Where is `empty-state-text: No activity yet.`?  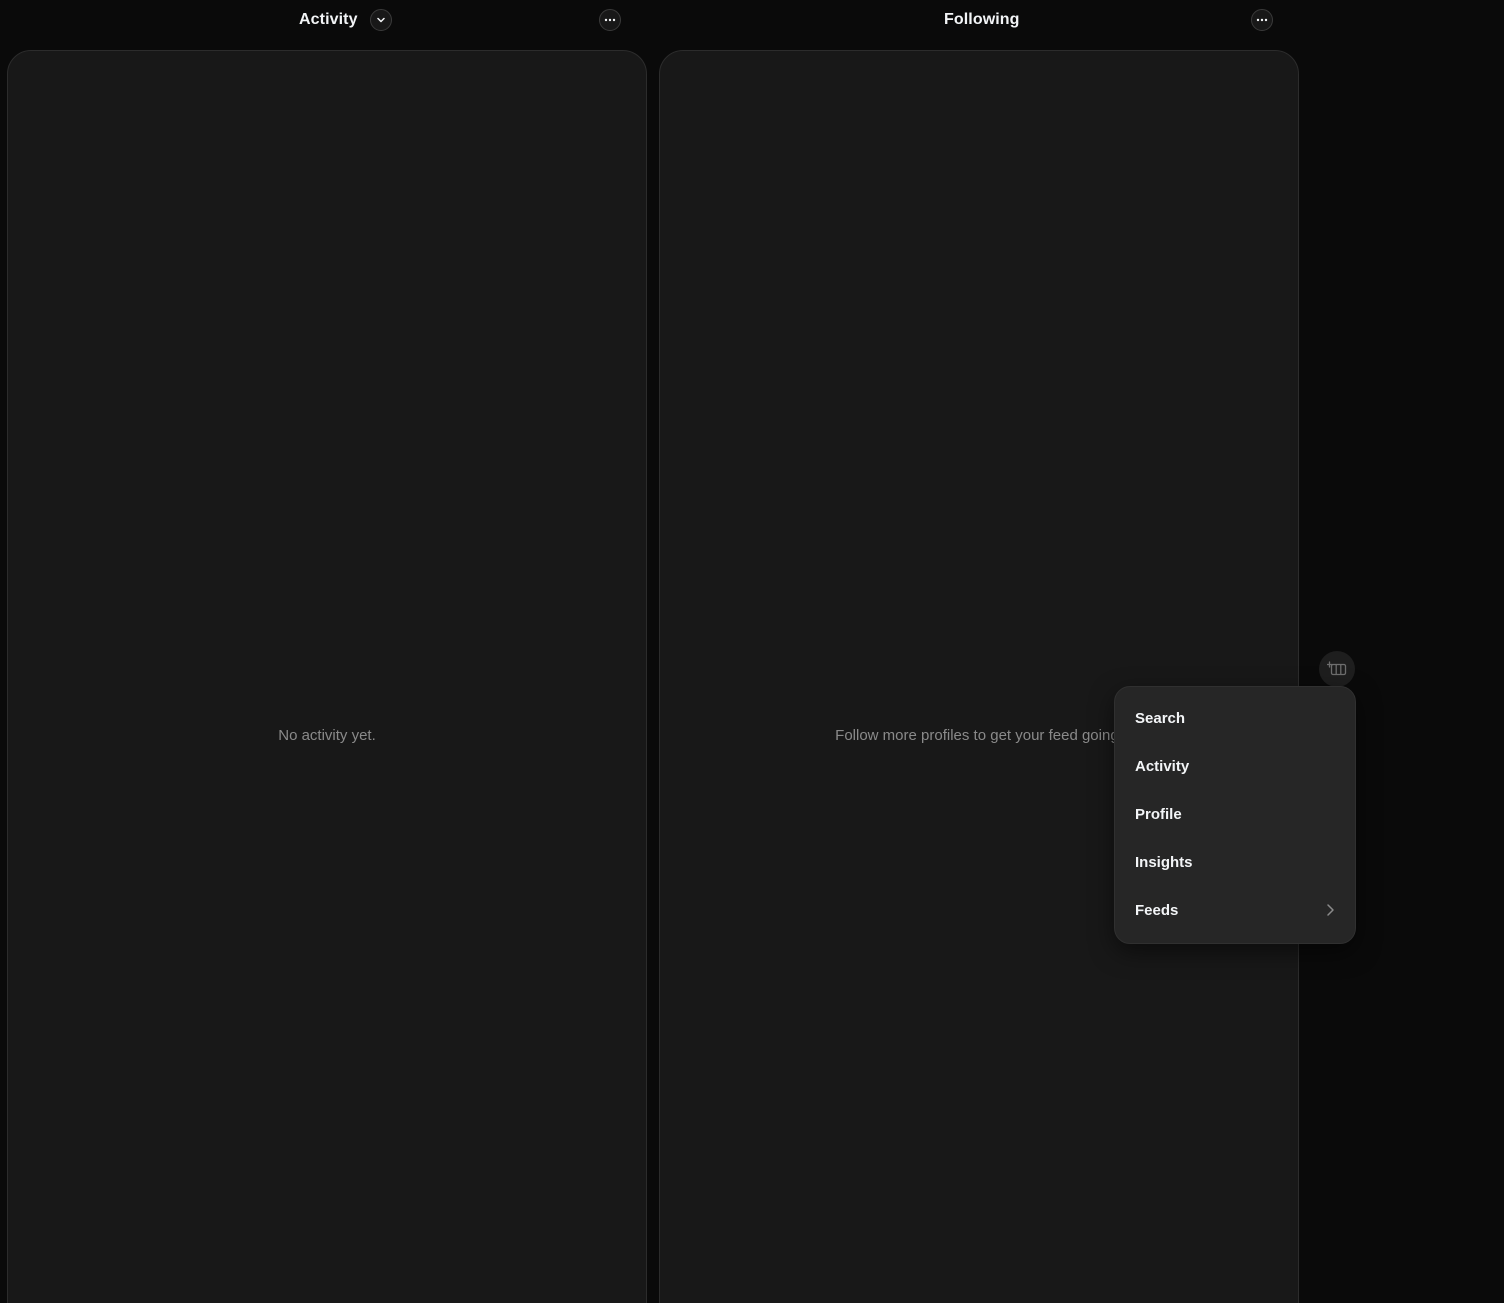
empty-state-text: No activity yet. is located at coordinates (327, 735).